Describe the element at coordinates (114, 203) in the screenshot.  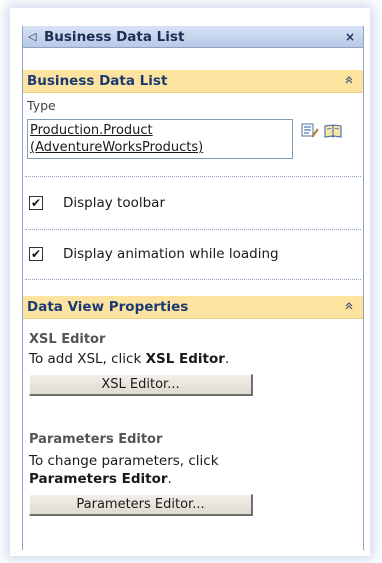
I see `display-toolbar-label: Display toolbar` at that location.